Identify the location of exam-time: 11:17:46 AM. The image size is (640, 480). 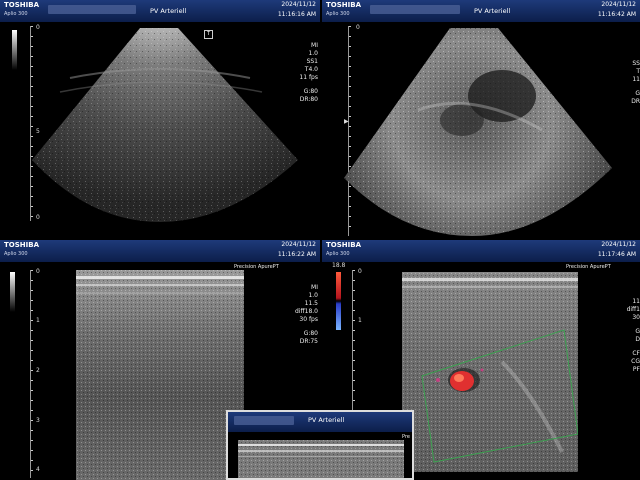
(616, 254).